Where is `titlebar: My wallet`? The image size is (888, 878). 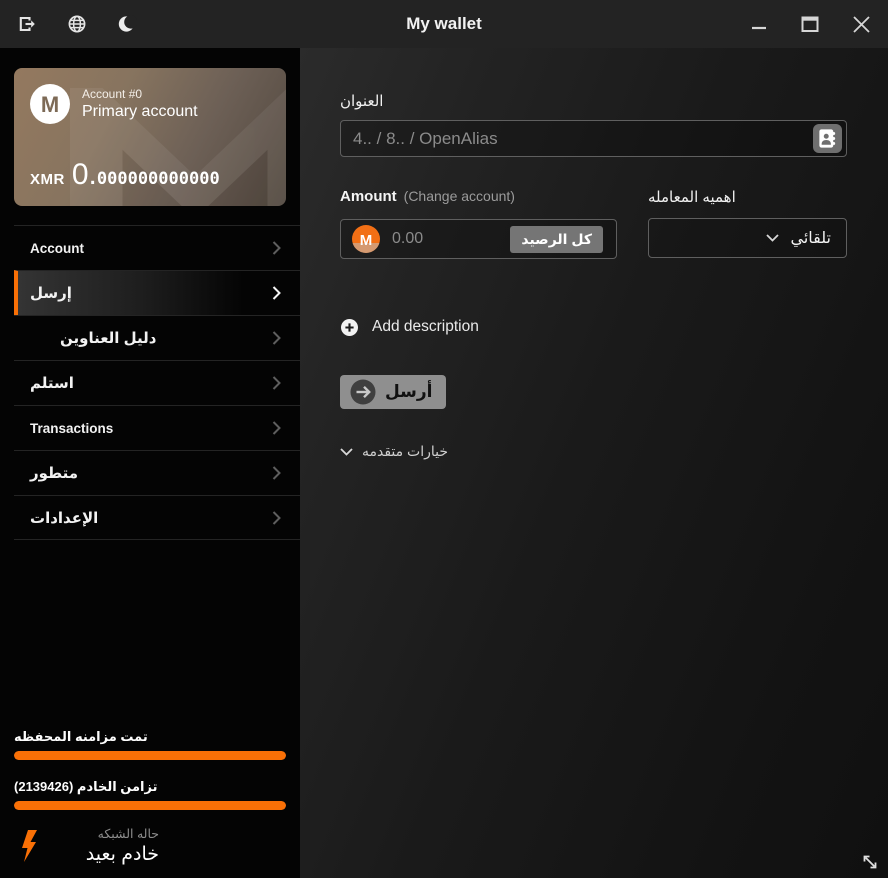
titlebar: My wallet is located at coordinates (444, 24).